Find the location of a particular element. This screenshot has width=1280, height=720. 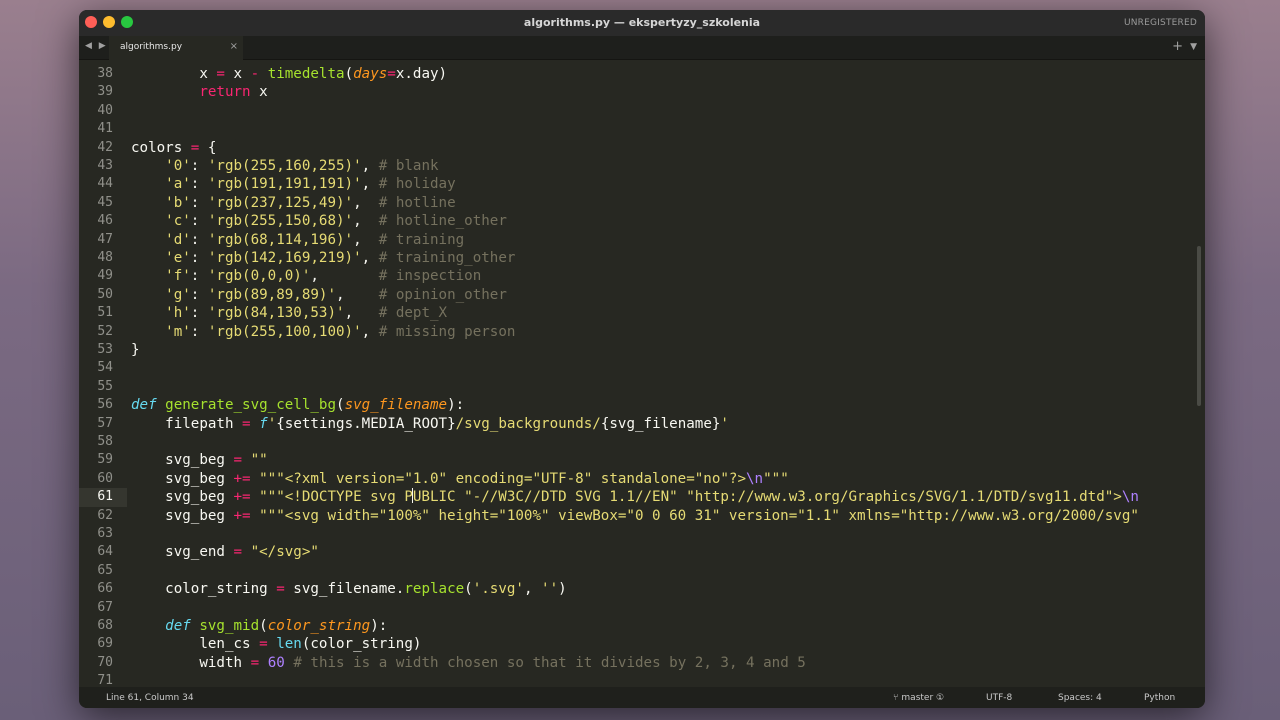

code-text: 'f': 'rgb(0,0,0)', # inspection is located at coordinates (323, 276).